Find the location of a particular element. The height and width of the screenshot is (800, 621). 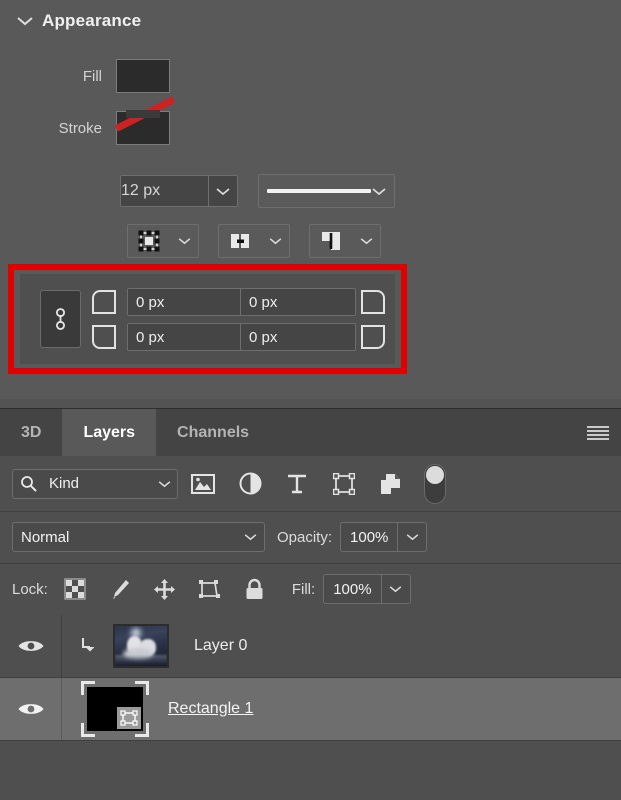

opacity-input: 100% is located at coordinates (384, 537).